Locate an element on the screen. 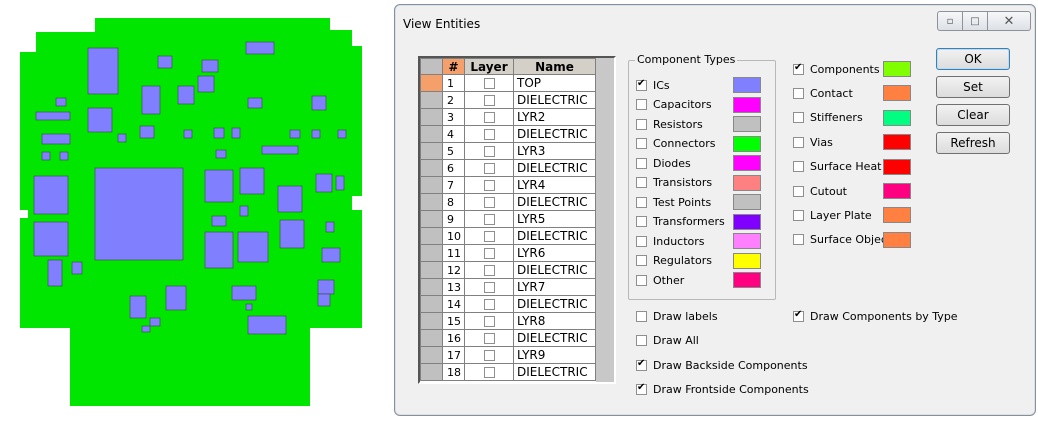 The width and height of the screenshot is (1038, 424). table-row: 16 DIELECTRIC is located at coordinates (508, 338).